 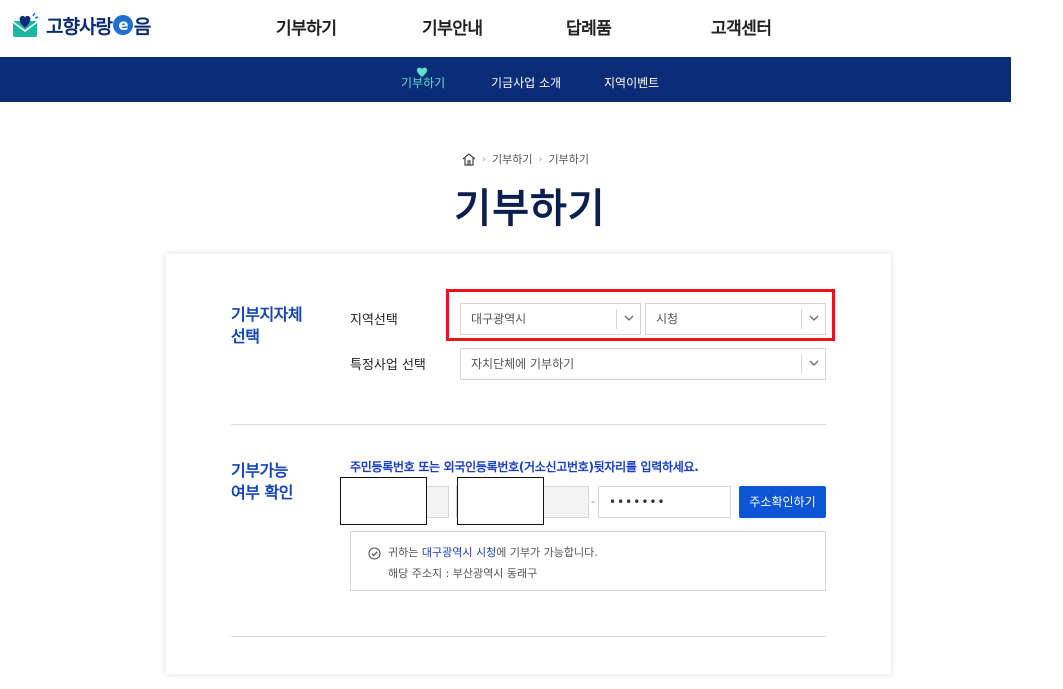 I want to click on subnav-donate: 기부하기, so click(x=423, y=82).